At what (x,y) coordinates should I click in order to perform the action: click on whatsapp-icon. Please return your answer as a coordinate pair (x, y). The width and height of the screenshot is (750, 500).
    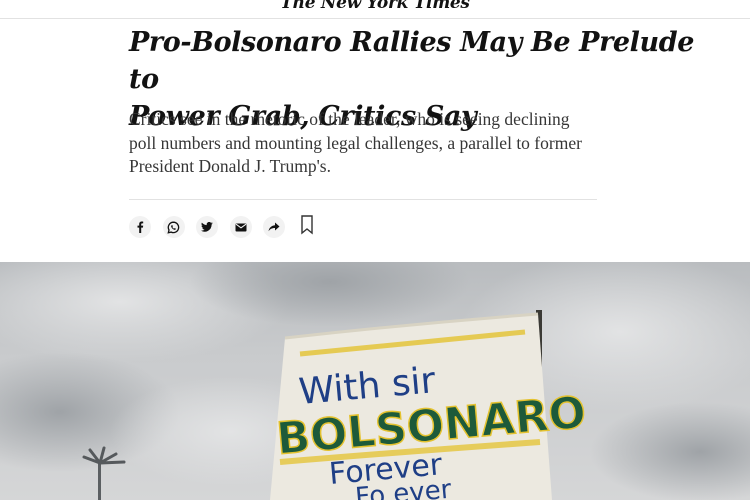
    Looking at the image, I should click on (173, 227).